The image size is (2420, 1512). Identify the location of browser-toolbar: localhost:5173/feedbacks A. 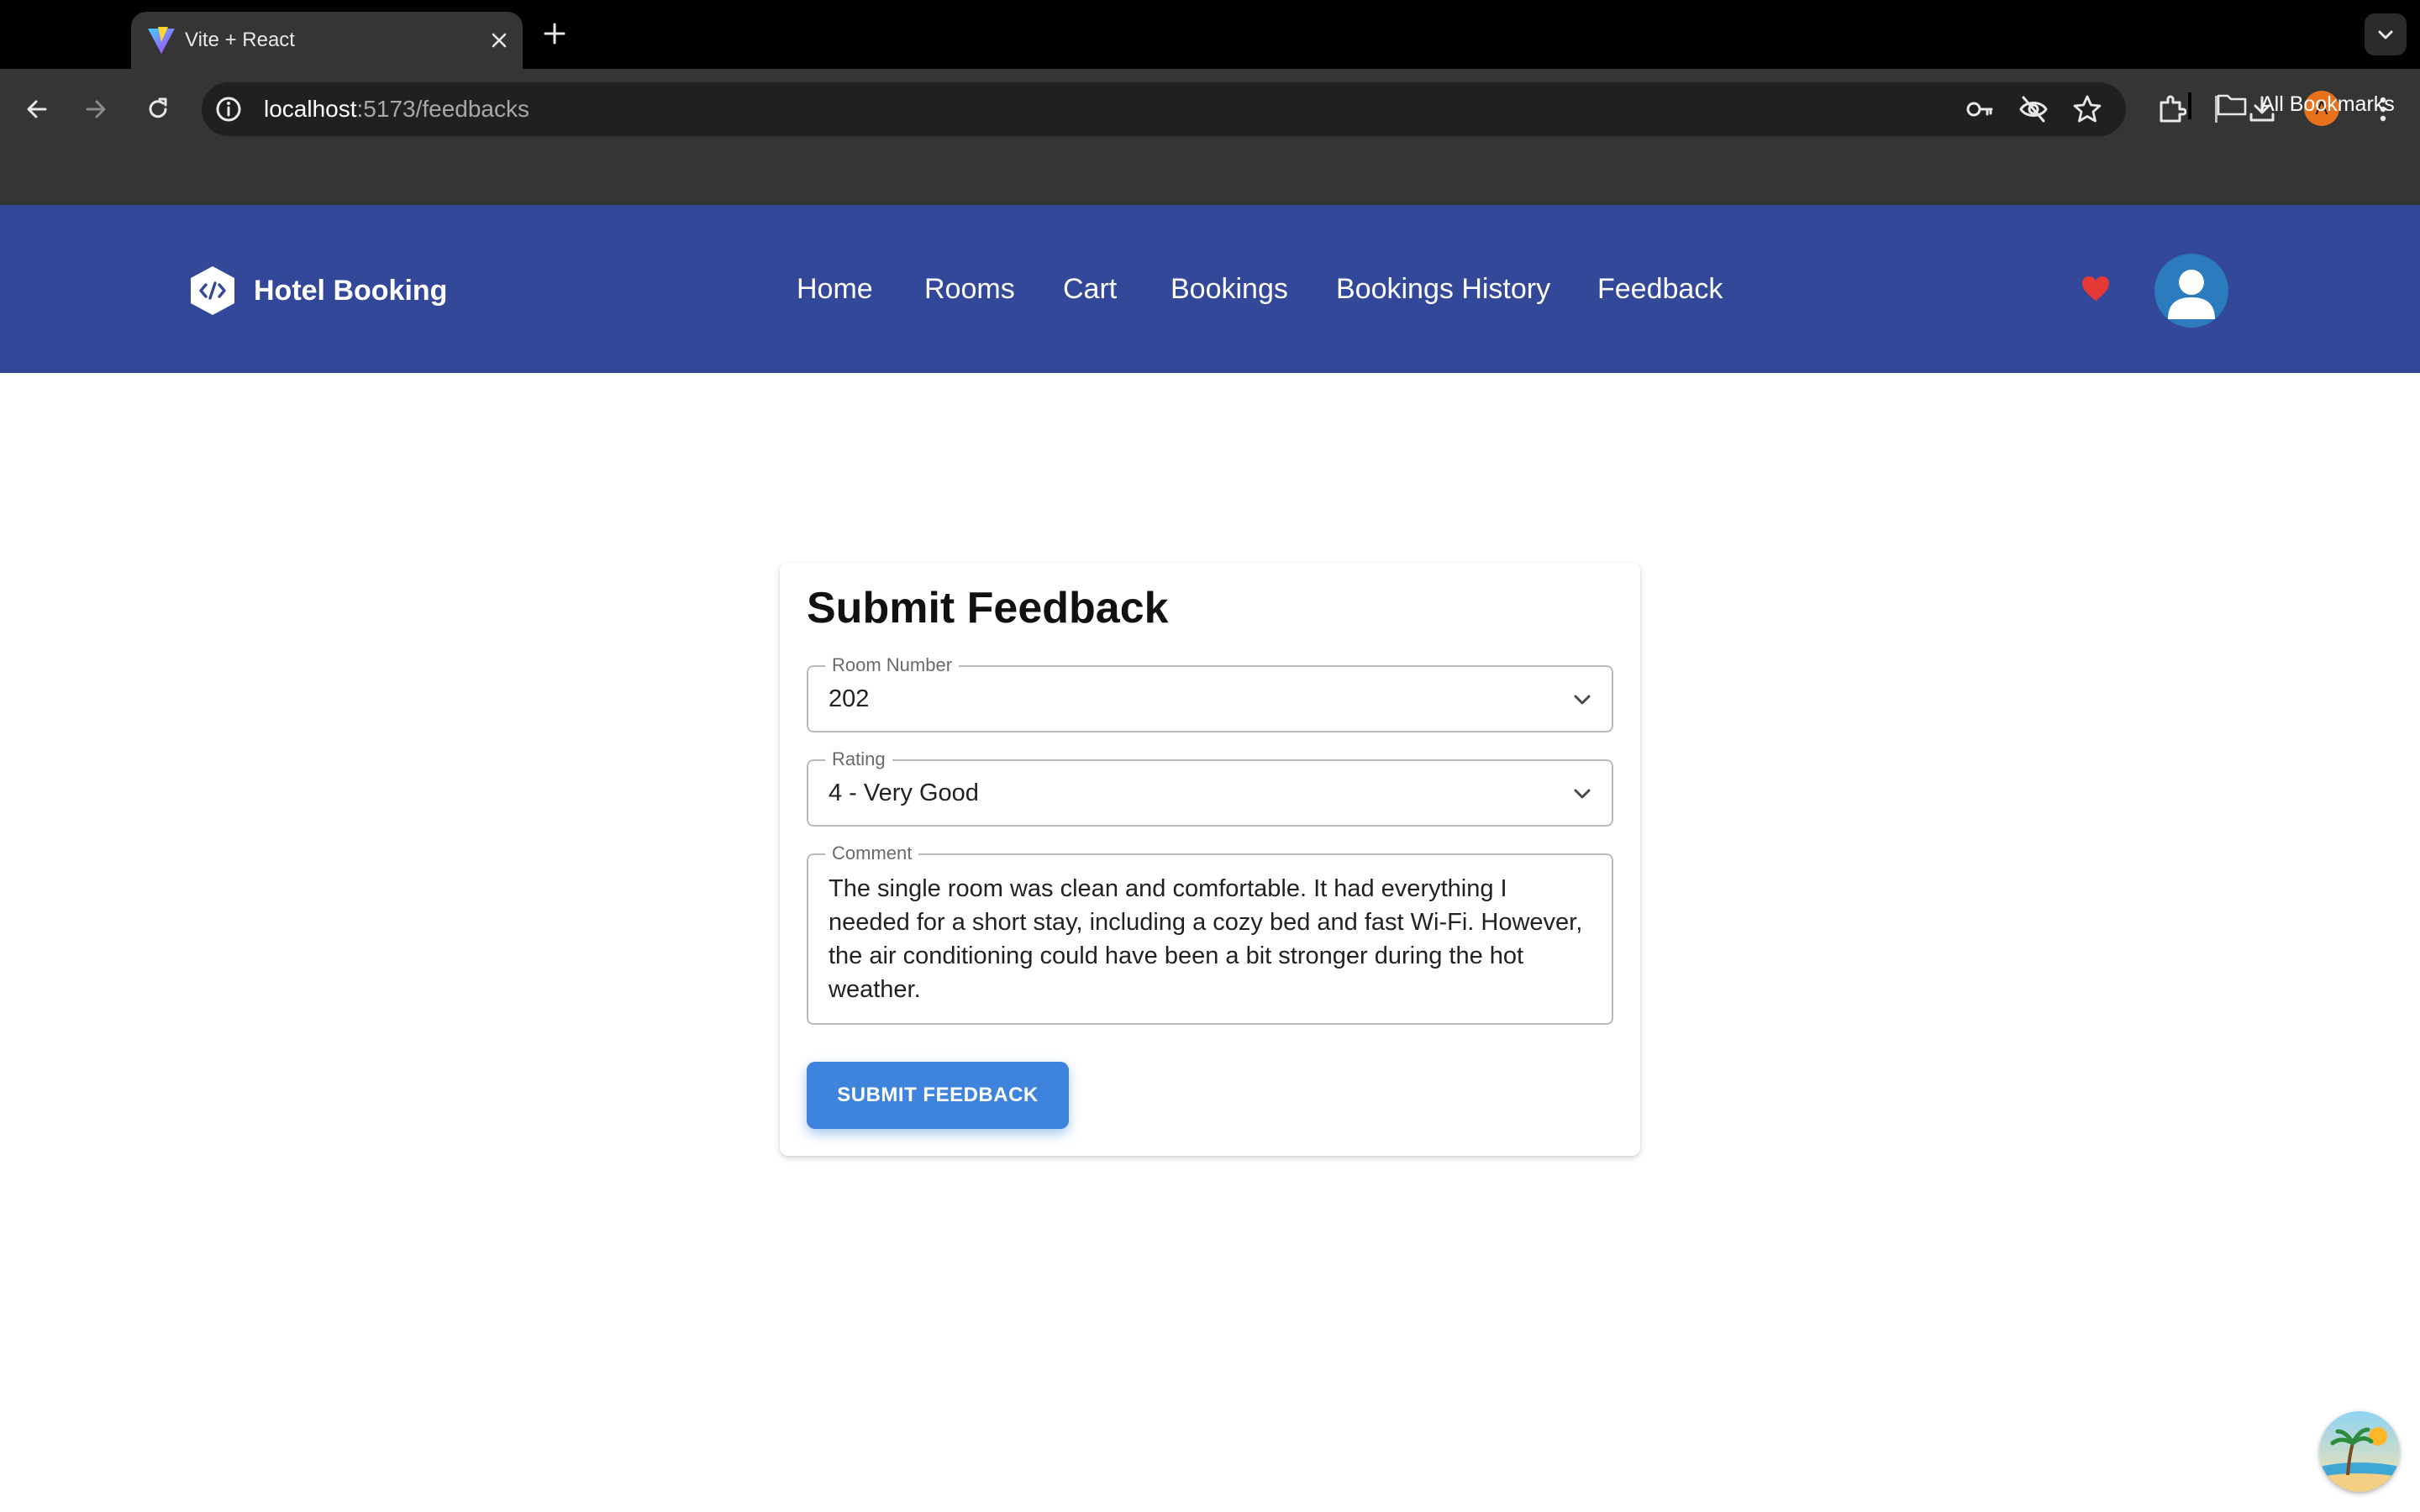
(1210, 137).